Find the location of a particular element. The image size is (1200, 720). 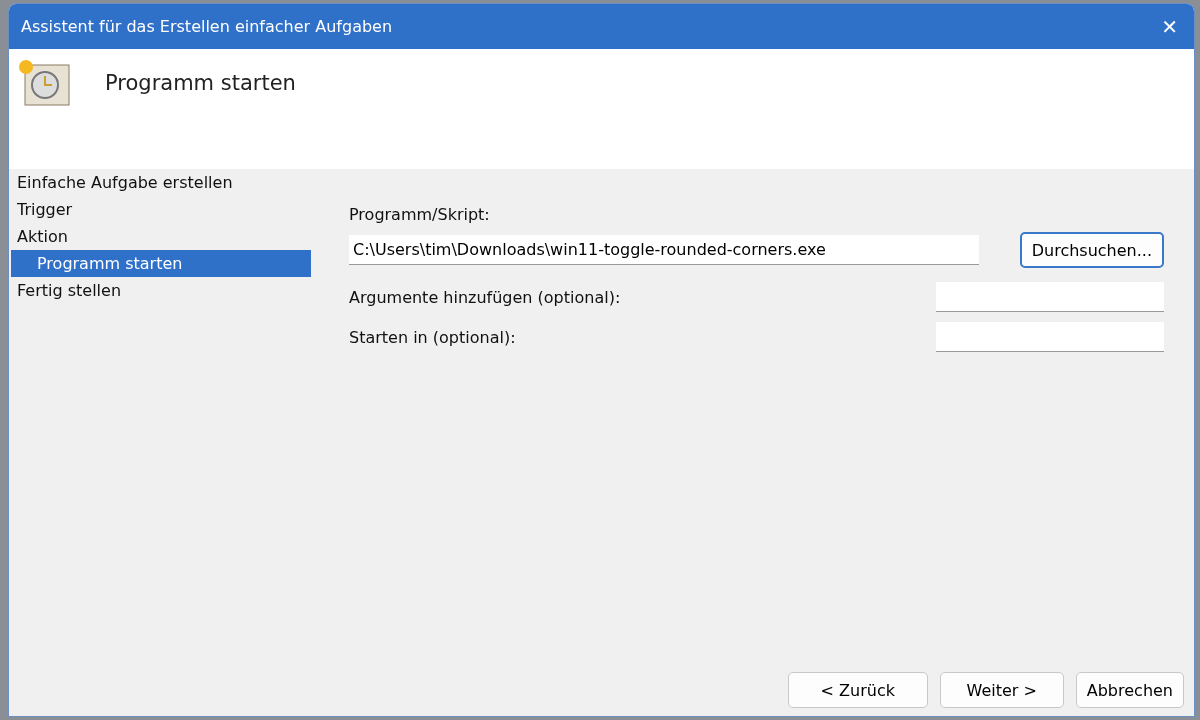

wizard-step: Aktion is located at coordinates (161, 236).